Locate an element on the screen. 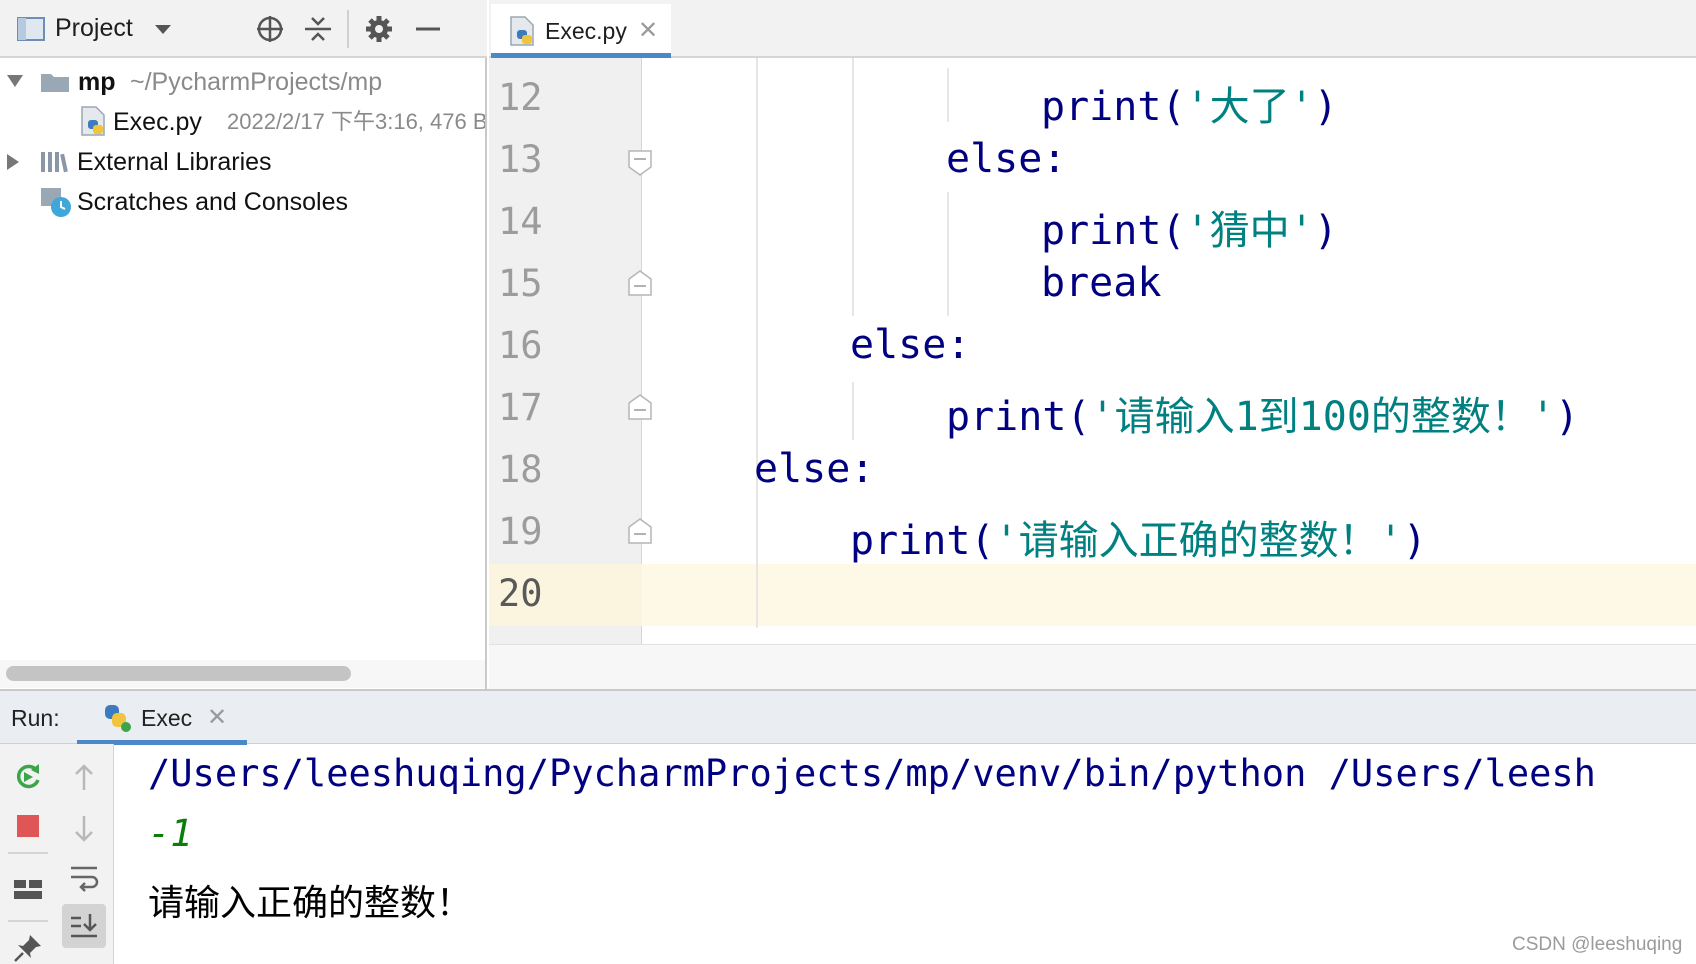 Image resolution: width=1696 pixels, height=964 pixels. tree-item-scratches: Scratches and Consoles is located at coordinates (243, 202).